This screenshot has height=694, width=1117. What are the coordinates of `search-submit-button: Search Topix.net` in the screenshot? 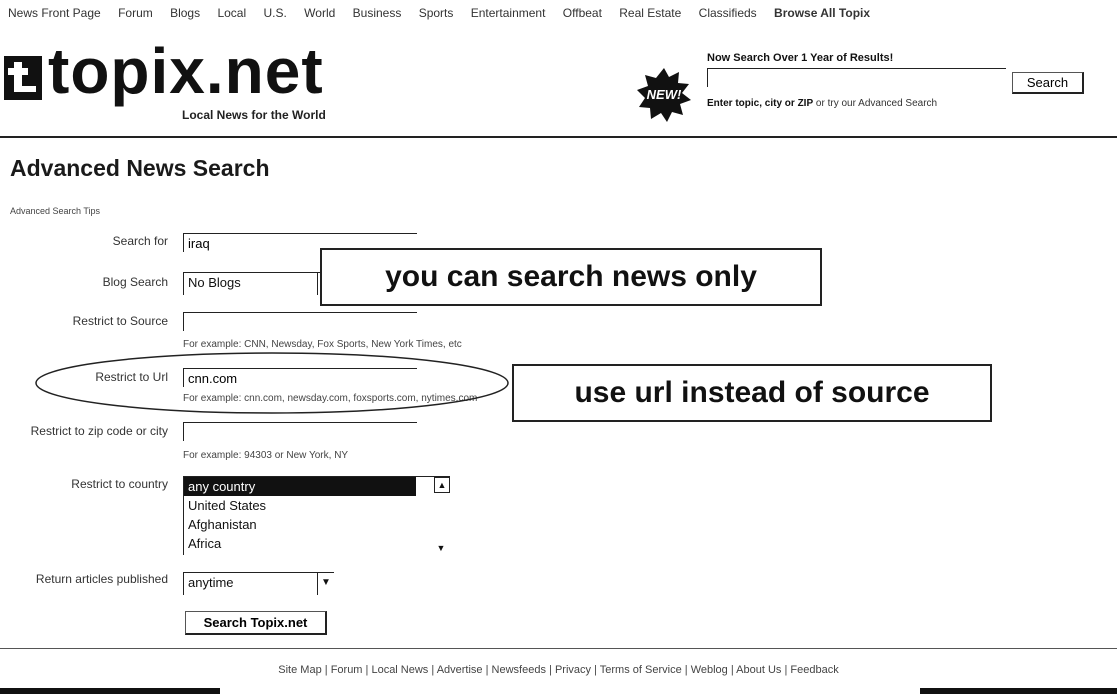 It's located at (256, 623).